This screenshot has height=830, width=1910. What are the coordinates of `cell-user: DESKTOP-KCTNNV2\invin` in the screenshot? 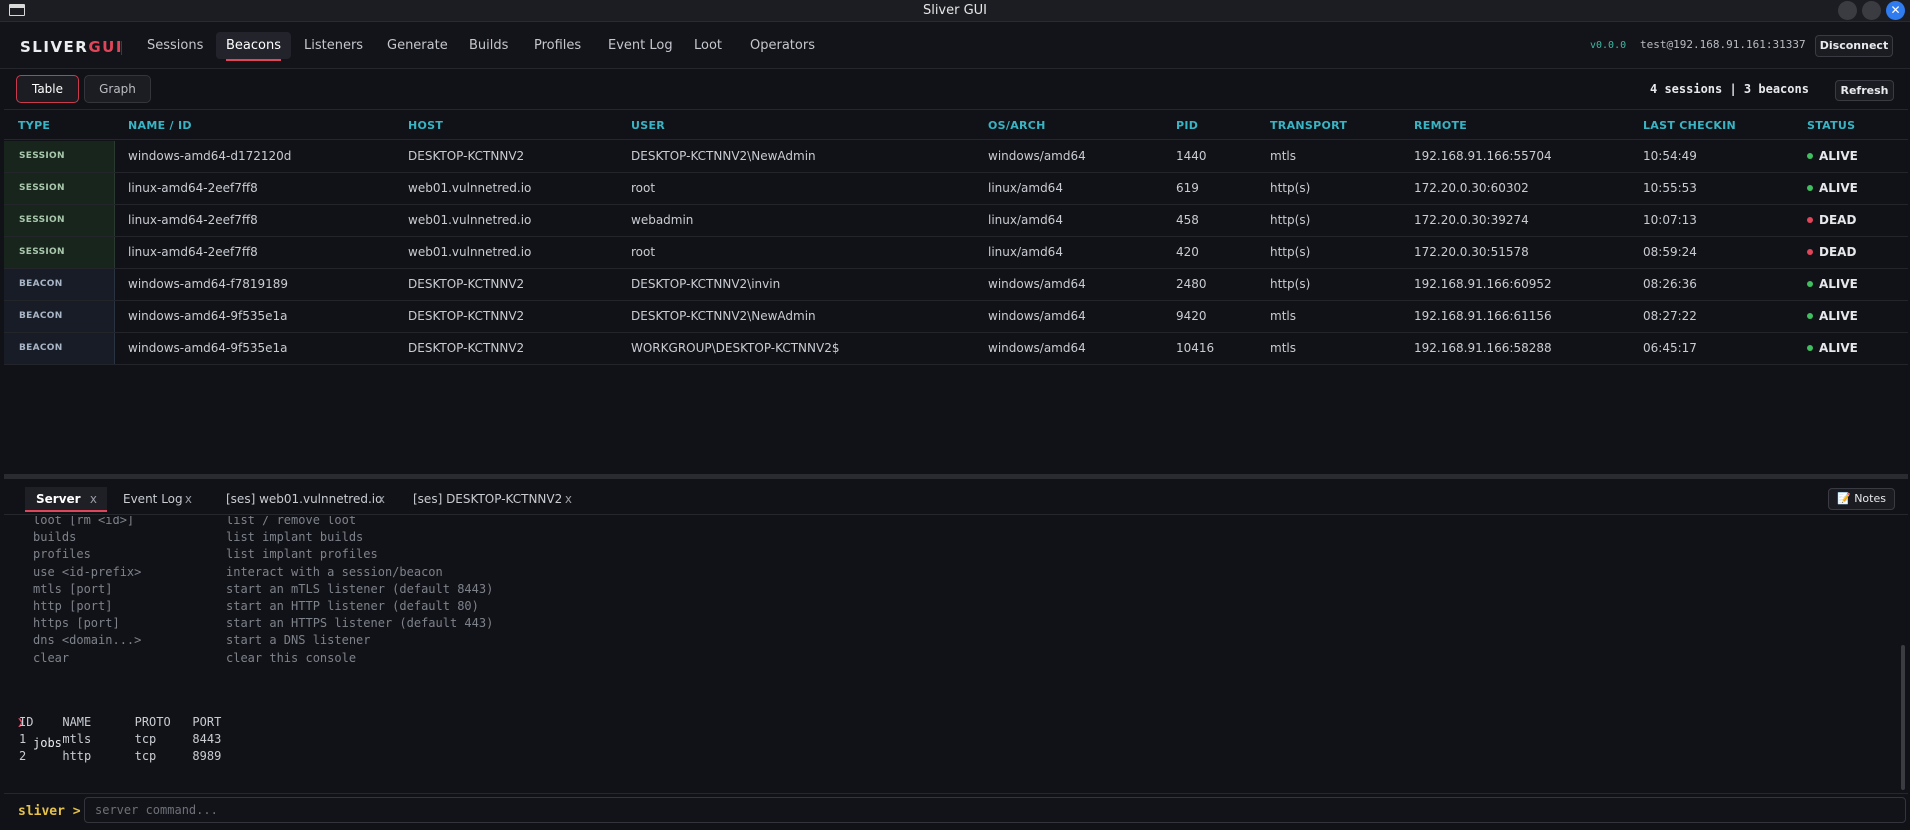 It's located at (706, 284).